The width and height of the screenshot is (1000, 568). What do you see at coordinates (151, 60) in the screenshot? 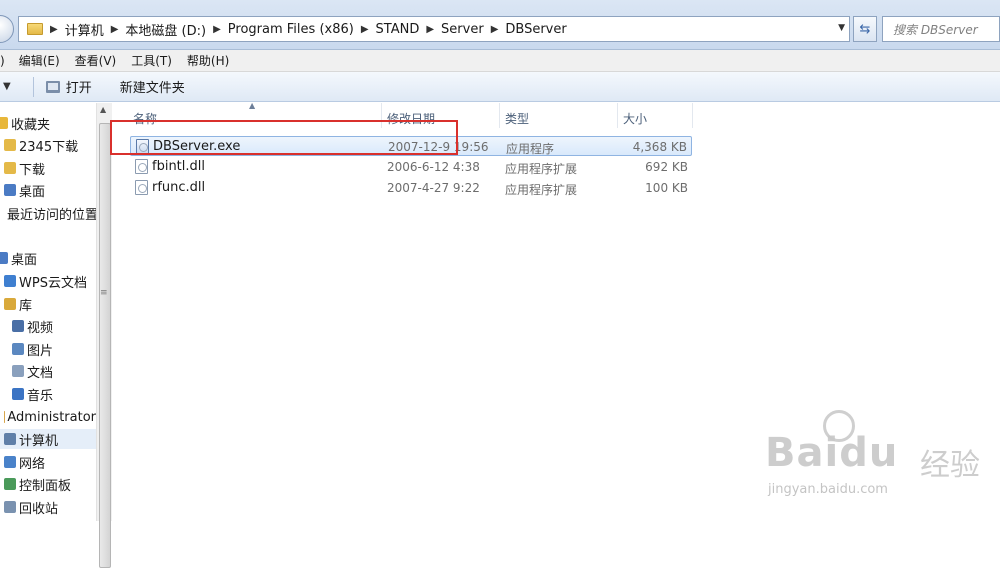
I see `menu-item-tools: 工具(T)` at bounding box center [151, 60].